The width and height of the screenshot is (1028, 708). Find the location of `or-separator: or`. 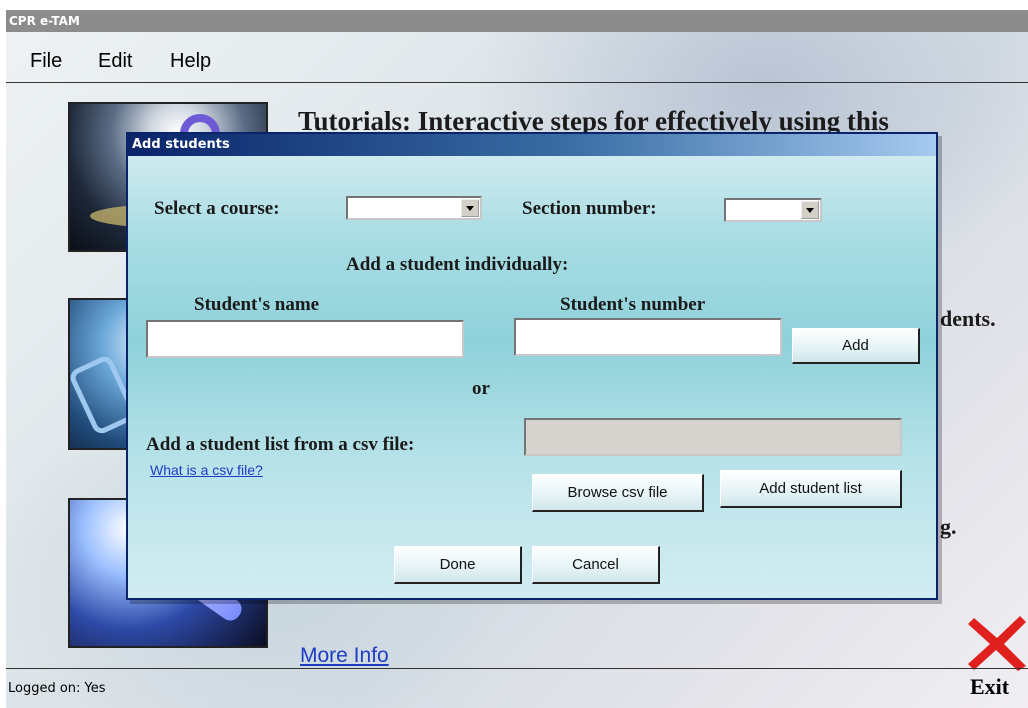

or-separator: or is located at coordinates (481, 388).